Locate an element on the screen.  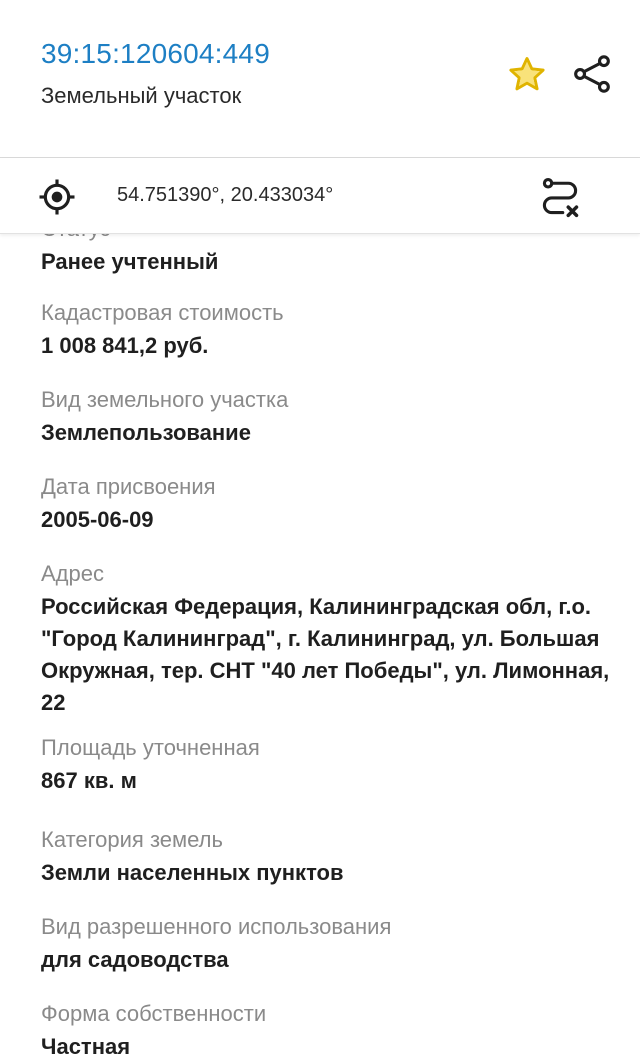
property-value: 2005-06-09 is located at coordinates (97, 519).